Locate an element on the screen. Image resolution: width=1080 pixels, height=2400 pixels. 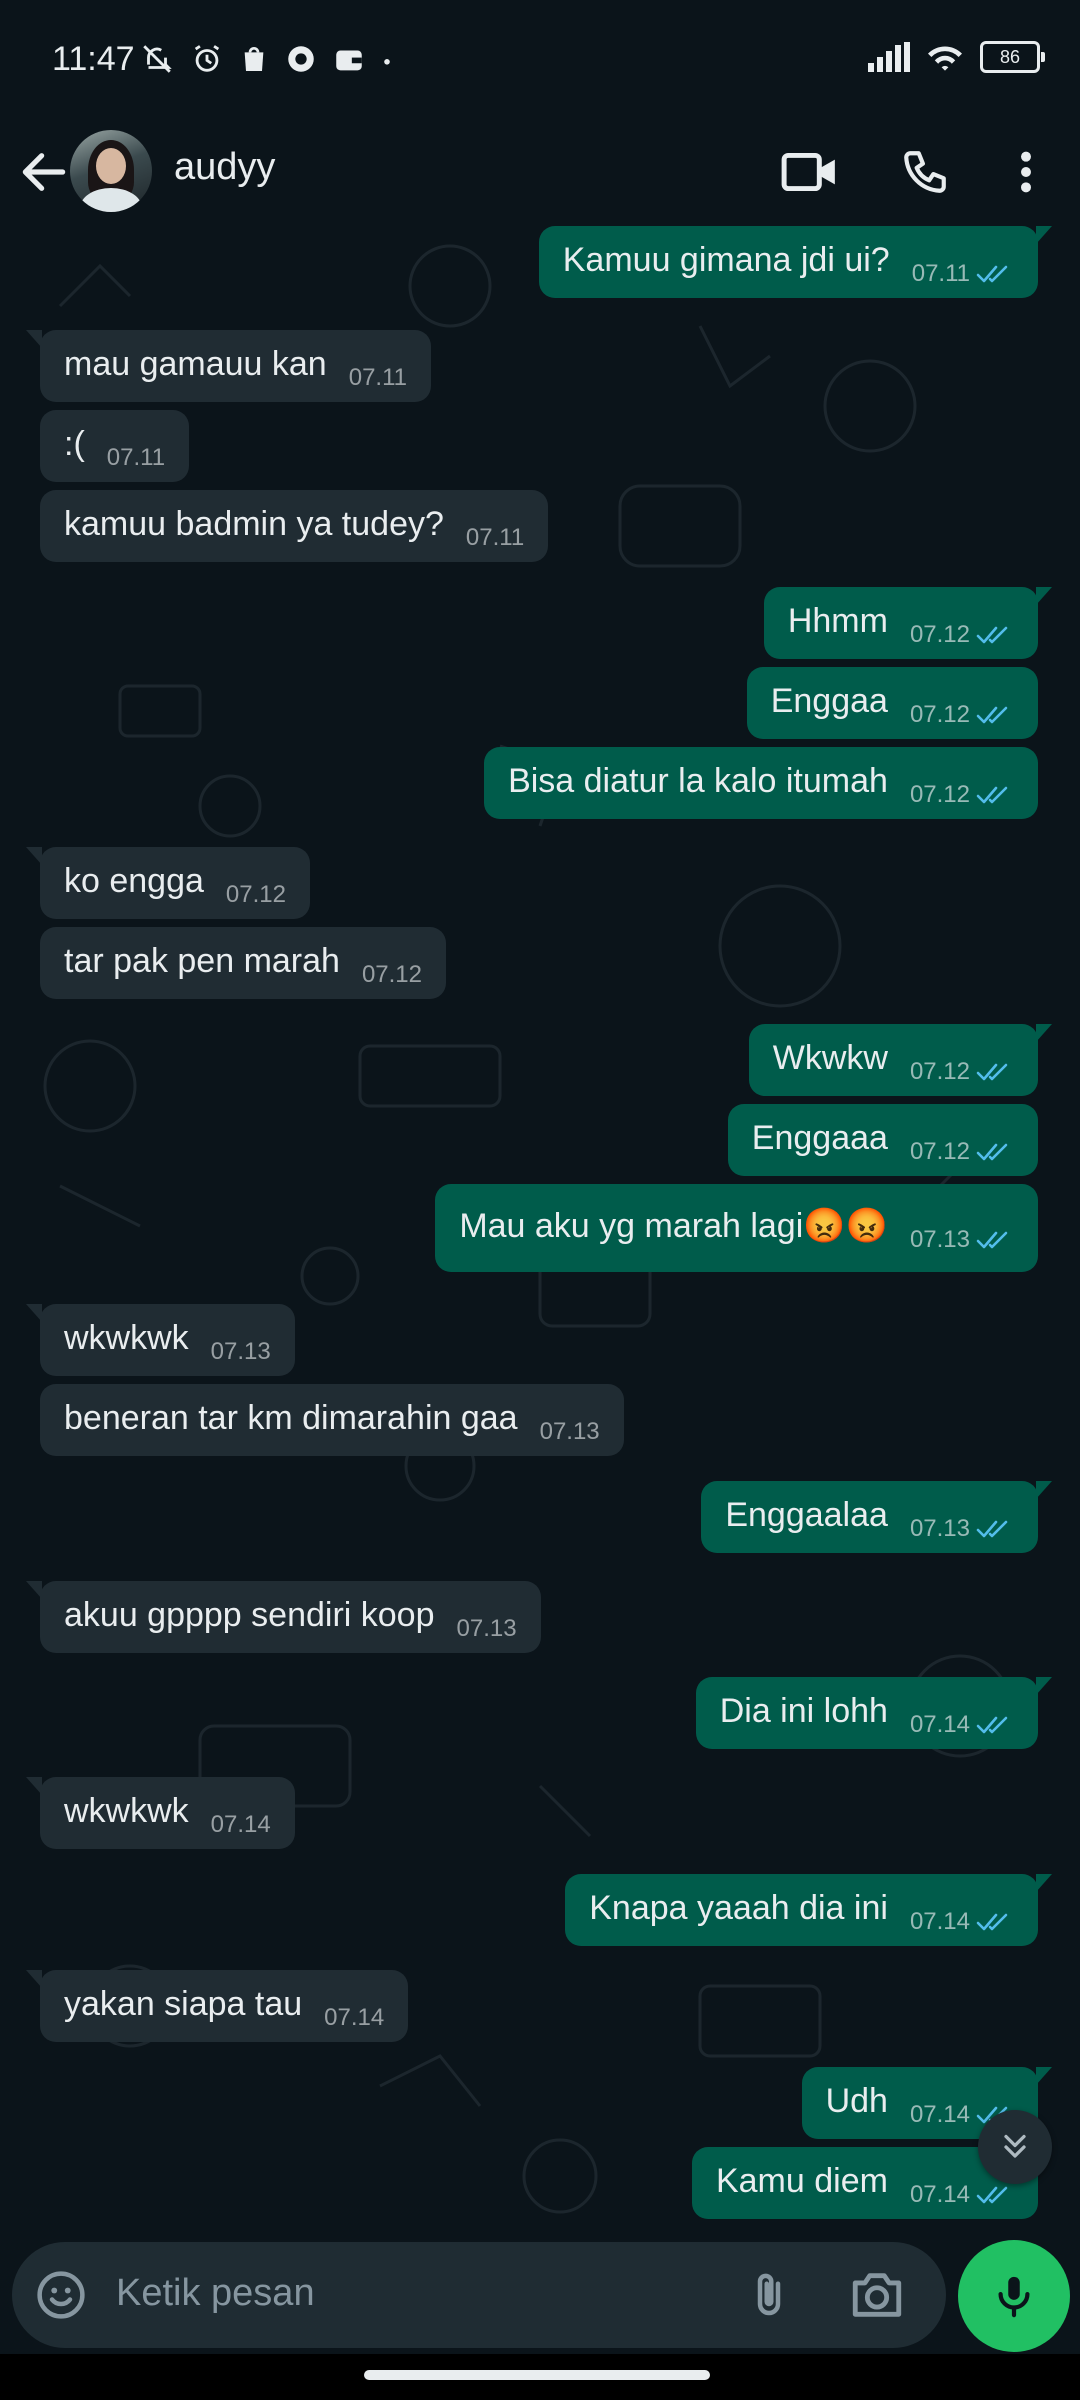
emoji-icon is located at coordinates (61, 2295).